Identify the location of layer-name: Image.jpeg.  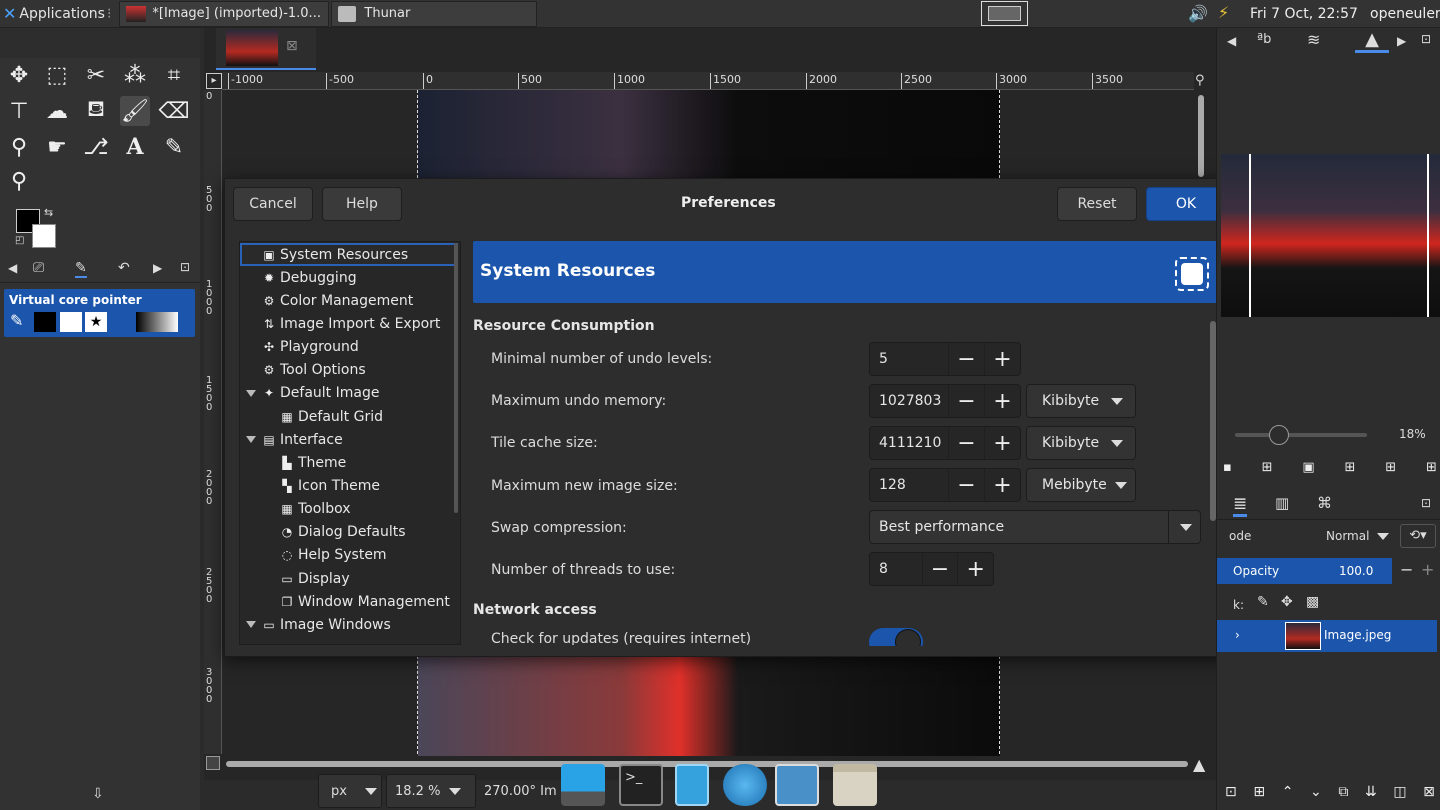
(1357, 635).